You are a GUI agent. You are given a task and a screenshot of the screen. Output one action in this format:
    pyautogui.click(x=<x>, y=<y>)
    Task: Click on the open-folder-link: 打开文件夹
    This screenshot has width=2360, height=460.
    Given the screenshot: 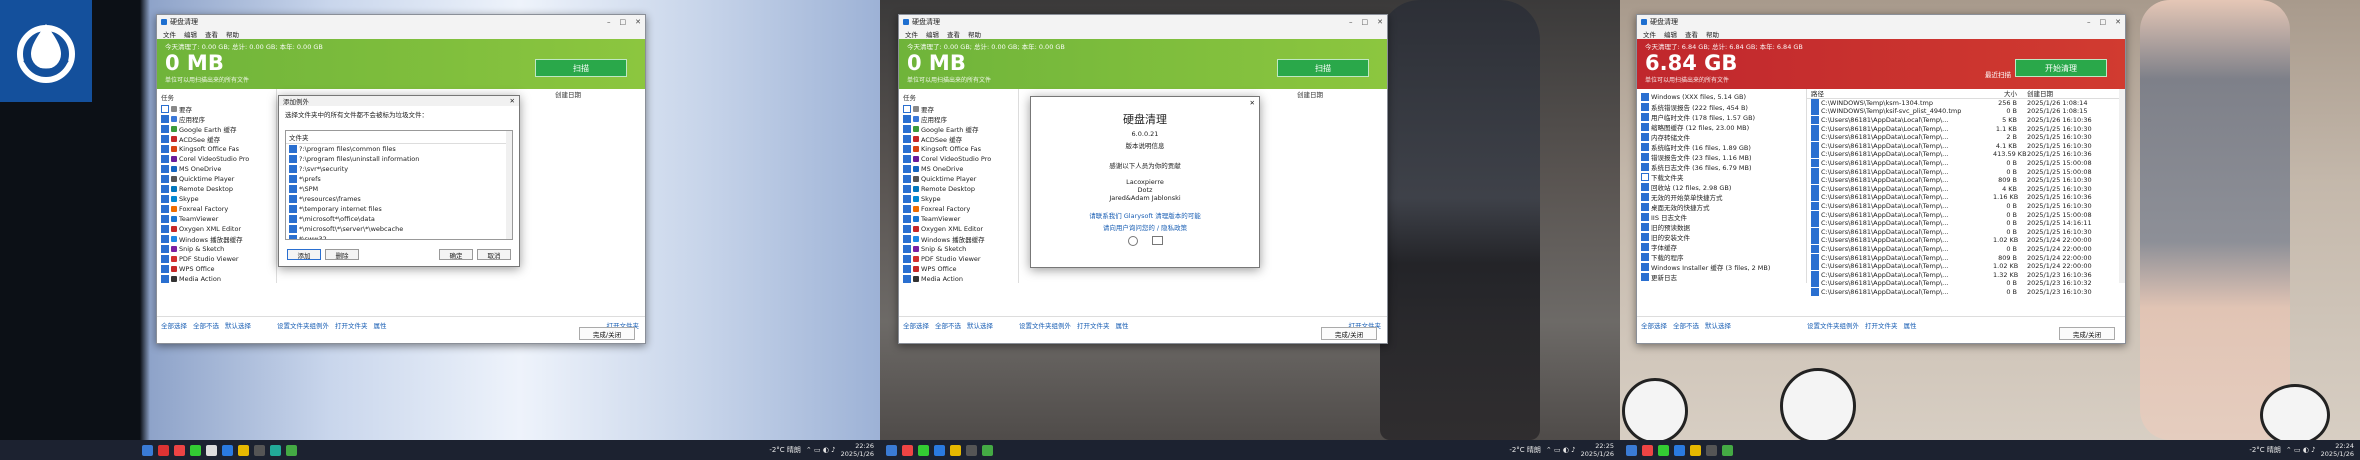 What is the action you would take?
    pyautogui.click(x=351, y=325)
    